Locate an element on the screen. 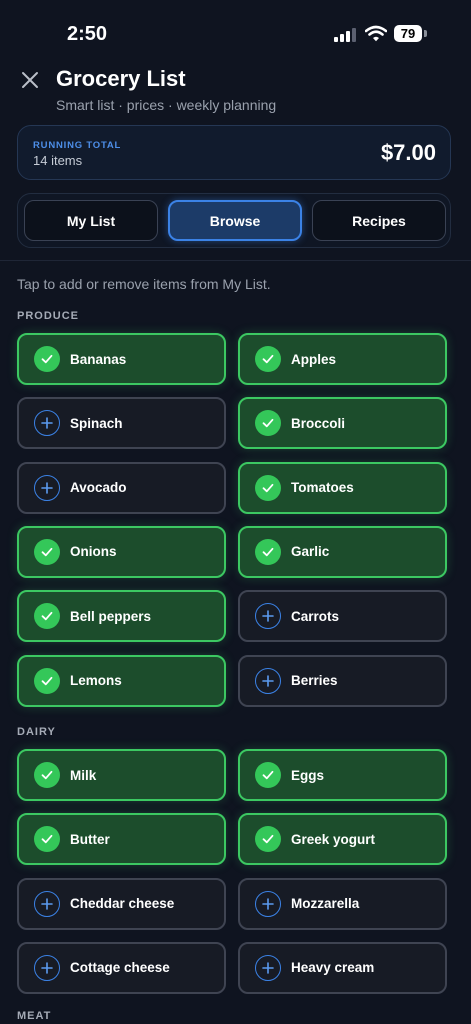 The height and width of the screenshot is (1024, 471). running-total-card: RUNNING TOTAL 14 items $7.00 is located at coordinates (234, 152).